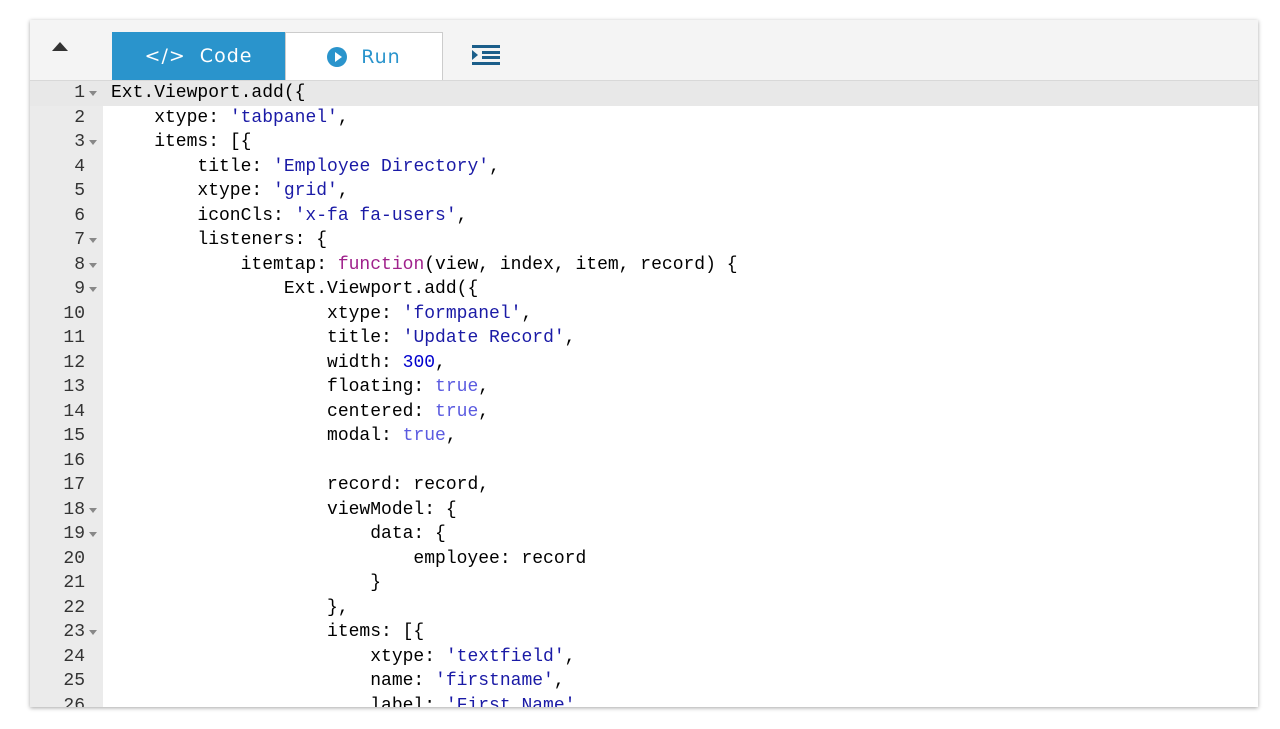 Image resolution: width=1280 pixels, height=729 pixels. What do you see at coordinates (283, 117) in the screenshot?
I see `code-token-str: 'tabpanel'` at bounding box center [283, 117].